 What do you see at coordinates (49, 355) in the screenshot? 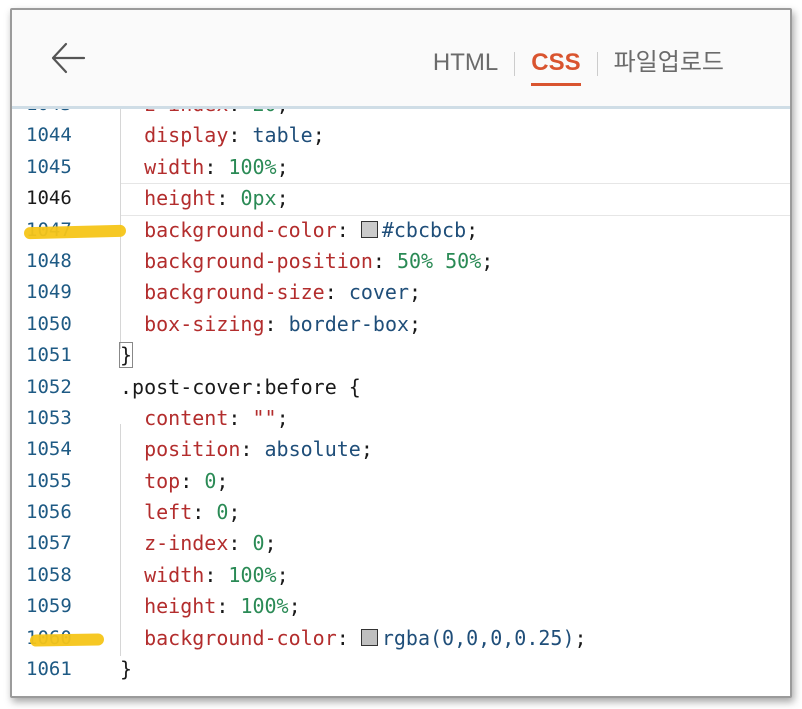
I see `line-number: 1051` at bounding box center [49, 355].